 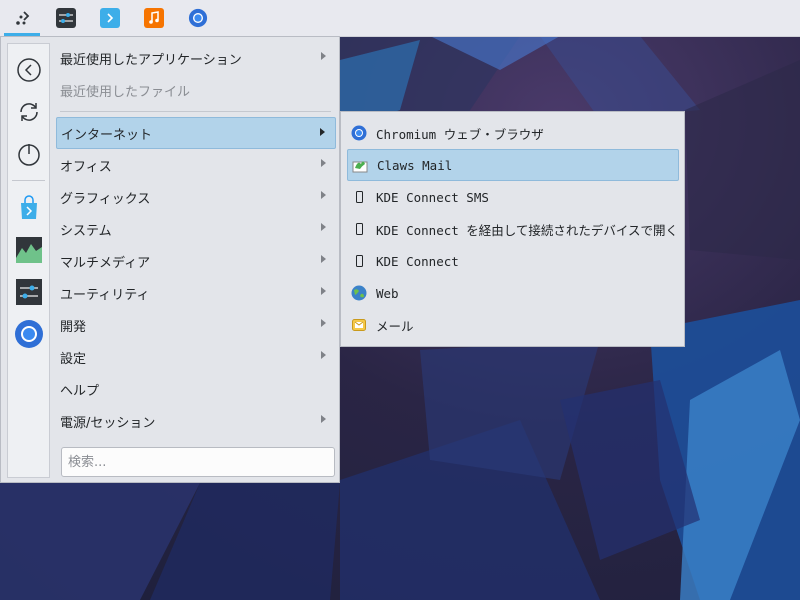 I want to click on discover-favorite, so click(x=29, y=208).